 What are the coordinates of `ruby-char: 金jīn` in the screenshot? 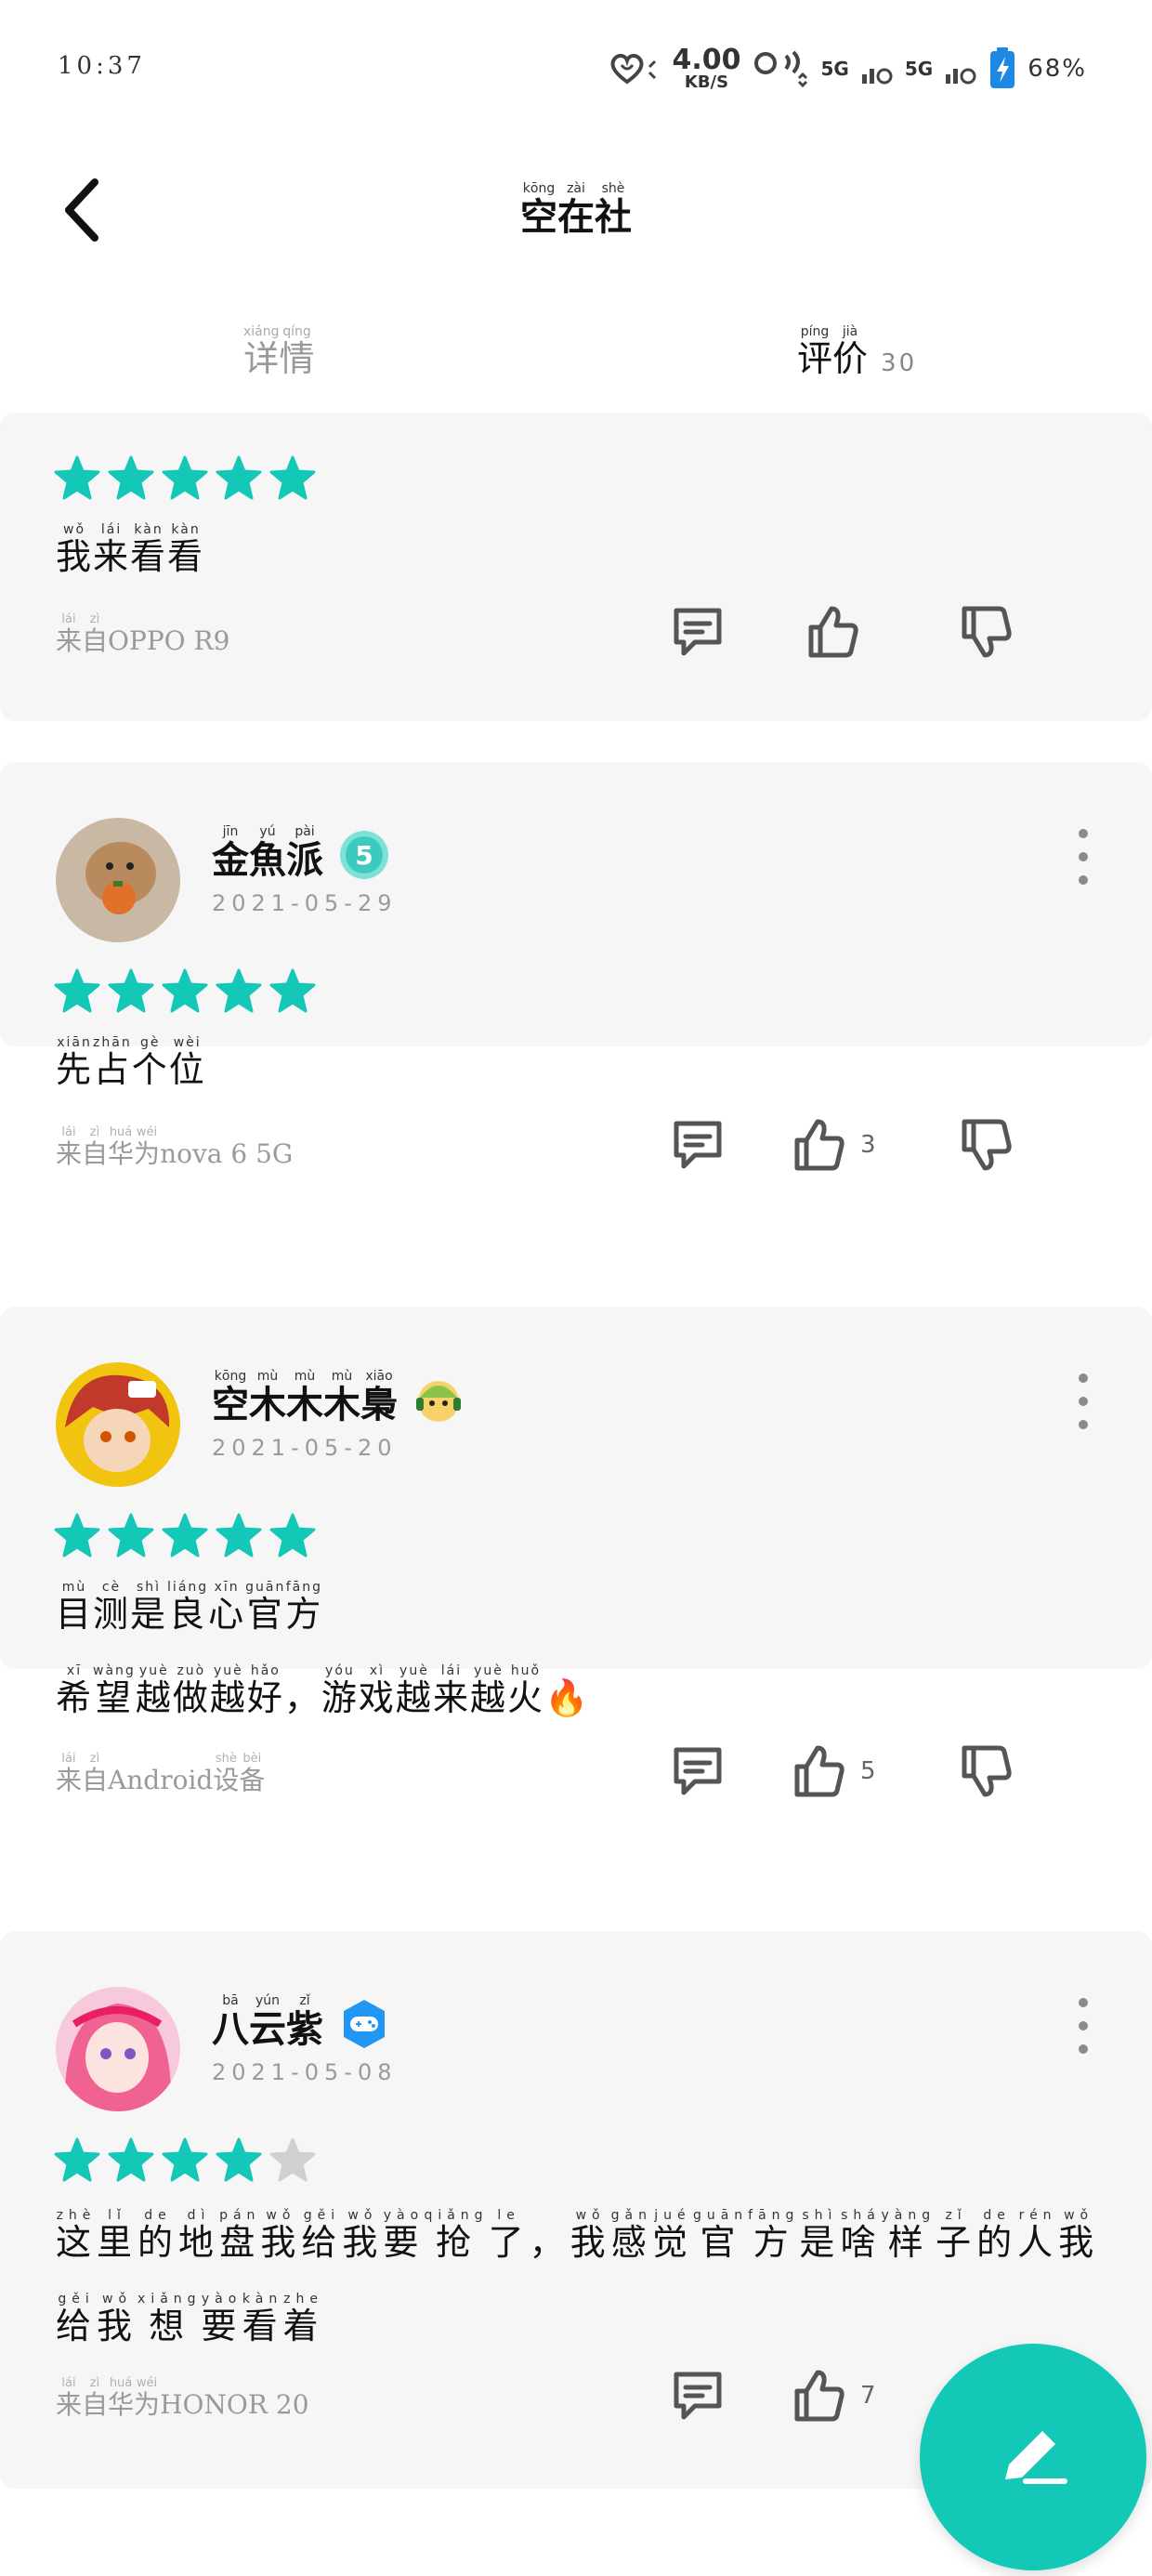 It's located at (230, 853).